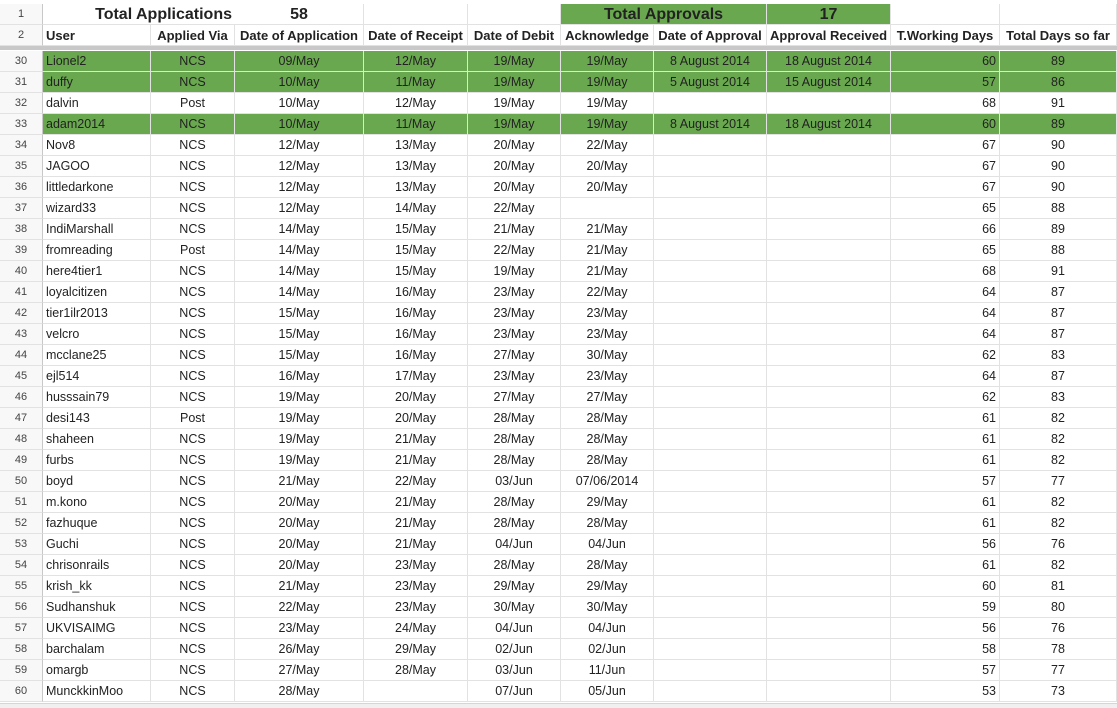  What do you see at coordinates (97, 670) in the screenshot?
I see `cell-user: omargb` at bounding box center [97, 670].